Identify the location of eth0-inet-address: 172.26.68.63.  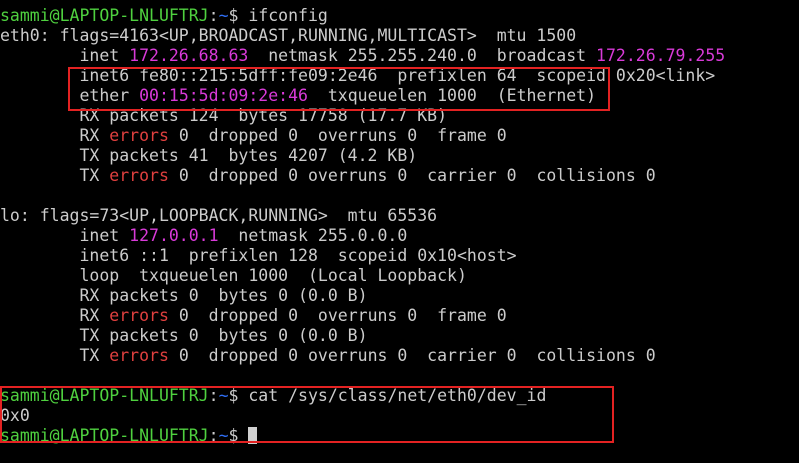
(189, 55).